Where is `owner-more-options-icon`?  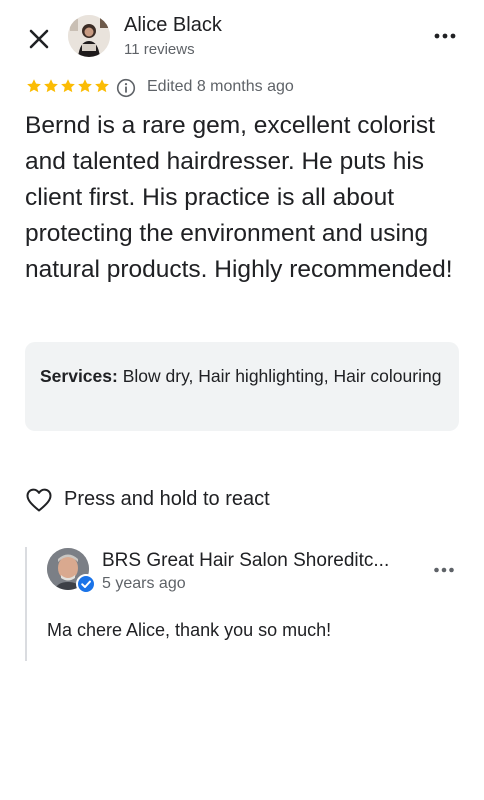
owner-more-options-icon is located at coordinates (444, 570).